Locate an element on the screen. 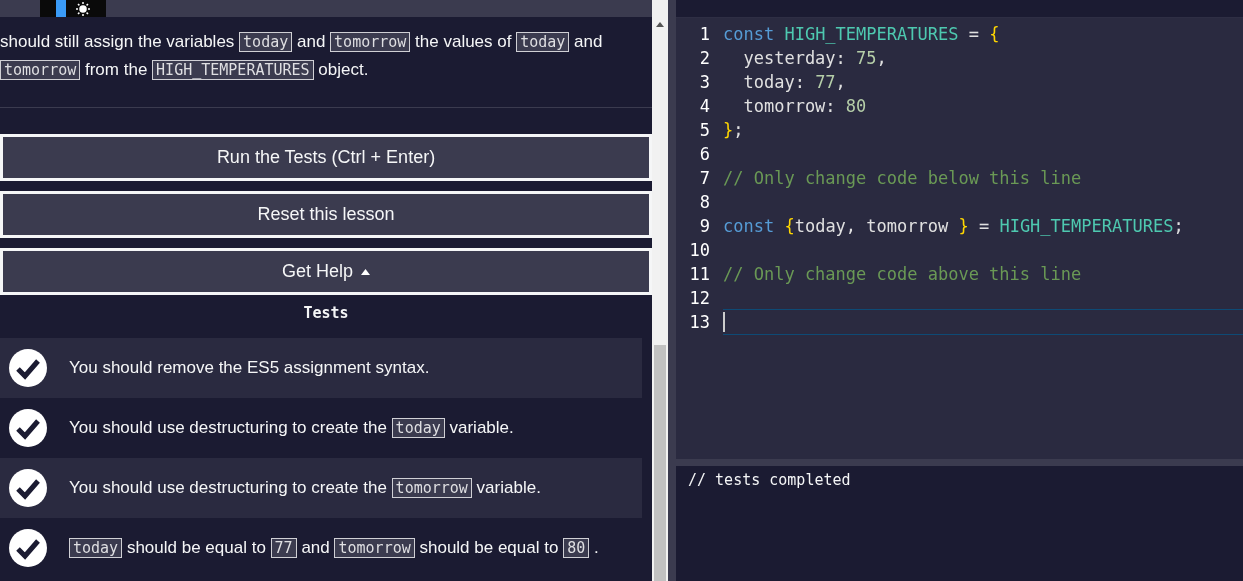  text-cursor is located at coordinates (724, 322).